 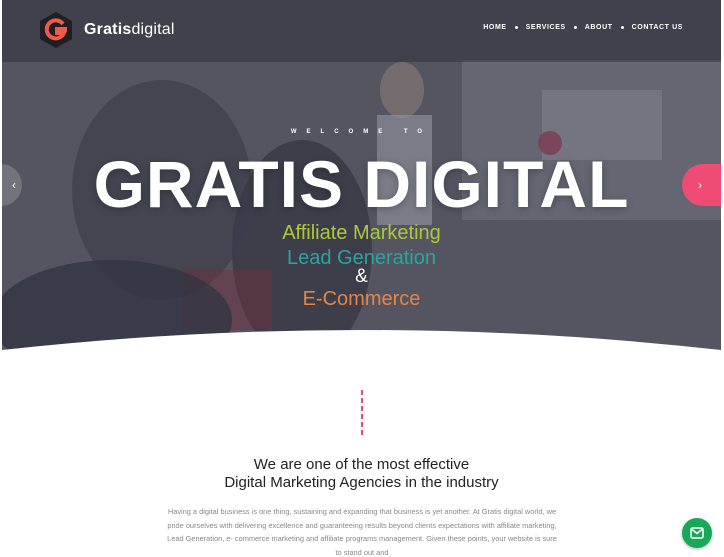 I want to click on chevron-right-icon: ›, so click(x=700, y=185).